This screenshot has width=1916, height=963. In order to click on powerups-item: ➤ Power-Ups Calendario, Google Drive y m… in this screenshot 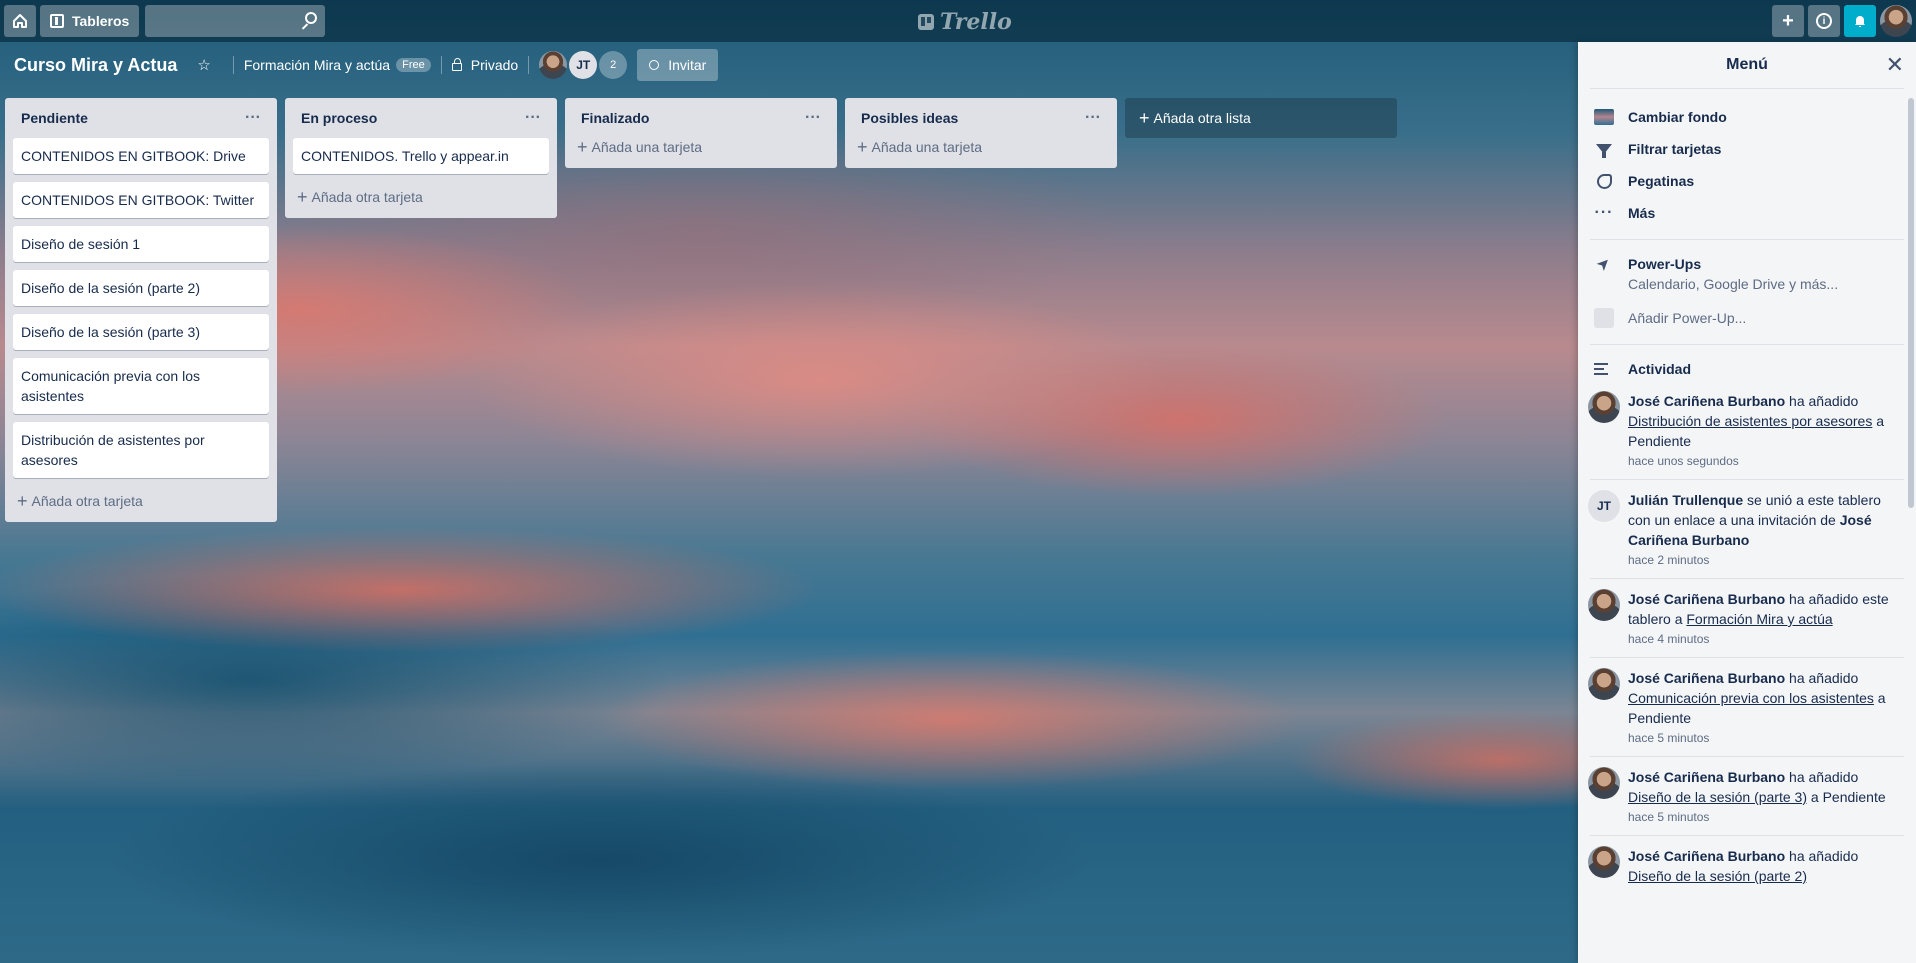, I will do `click(1747, 274)`.